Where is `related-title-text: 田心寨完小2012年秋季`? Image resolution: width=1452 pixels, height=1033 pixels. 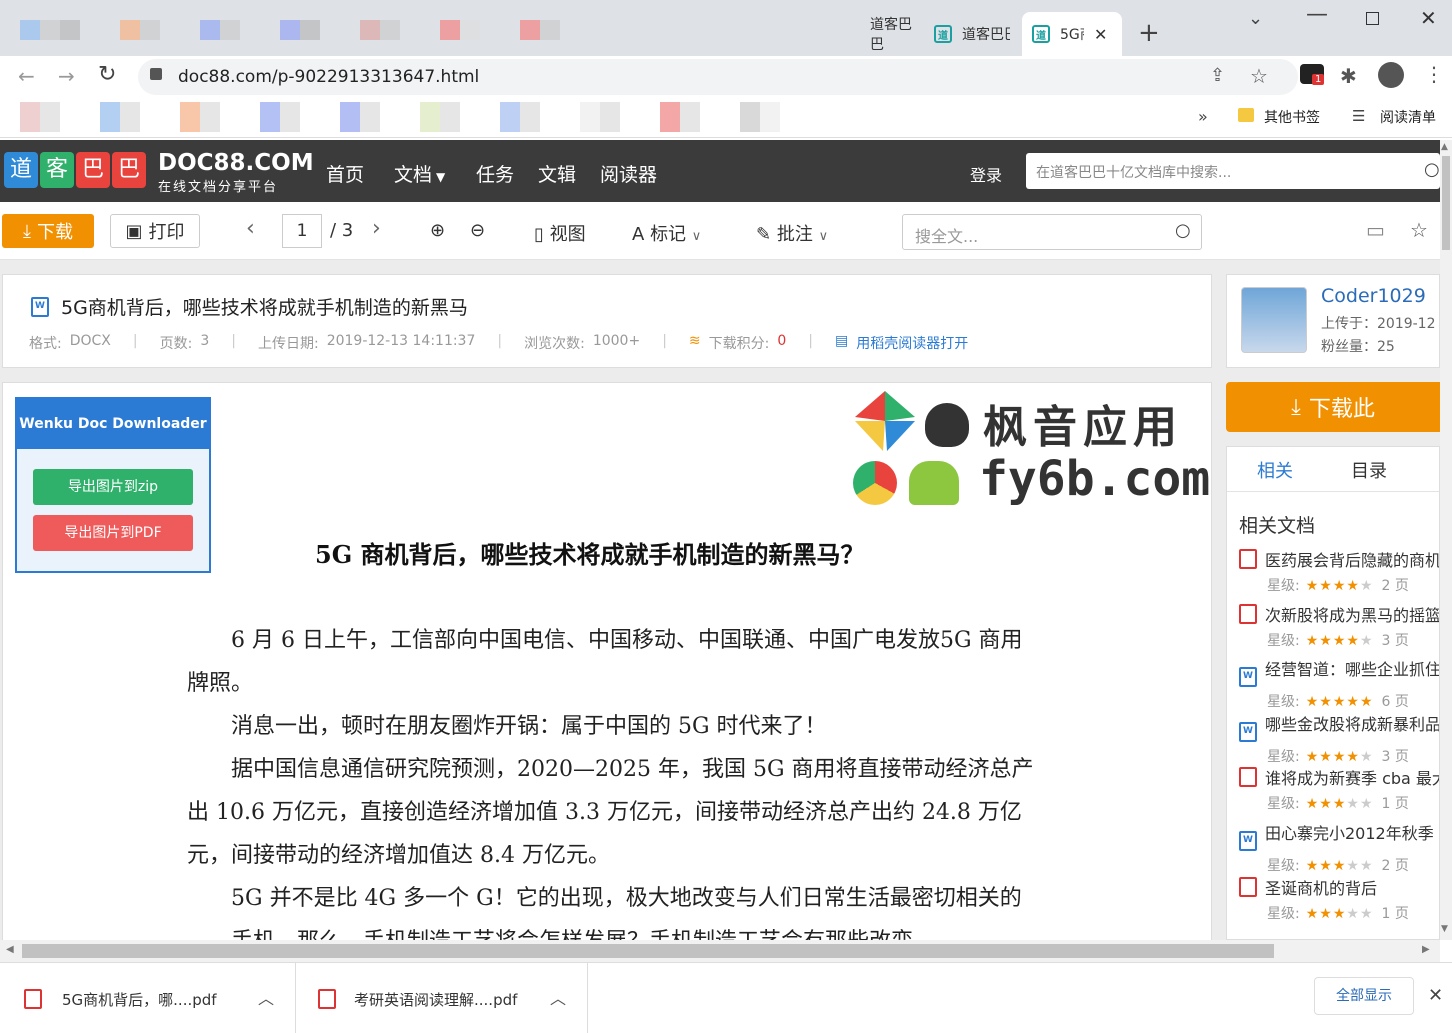 related-title-text: 田心寨完小2012年秋季 is located at coordinates (1349, 833).